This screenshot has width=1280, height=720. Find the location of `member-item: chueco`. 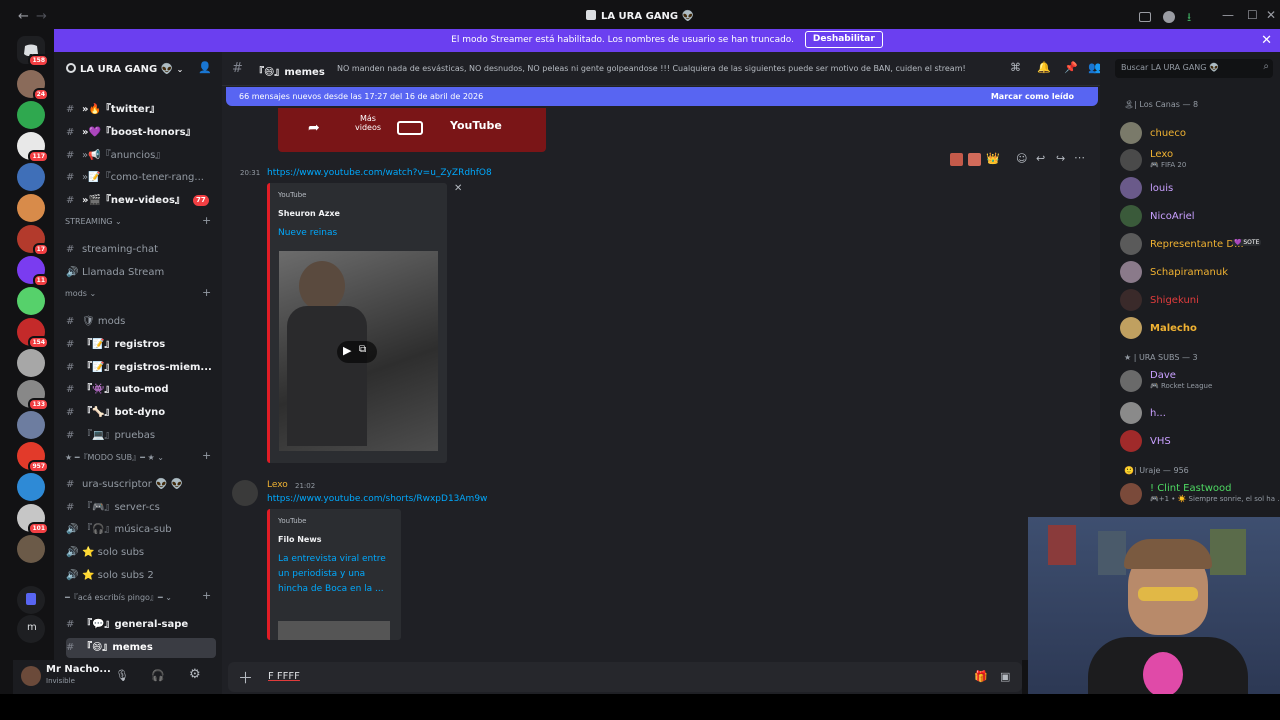

member-item: chueco is located at coordinates (1200, 134).